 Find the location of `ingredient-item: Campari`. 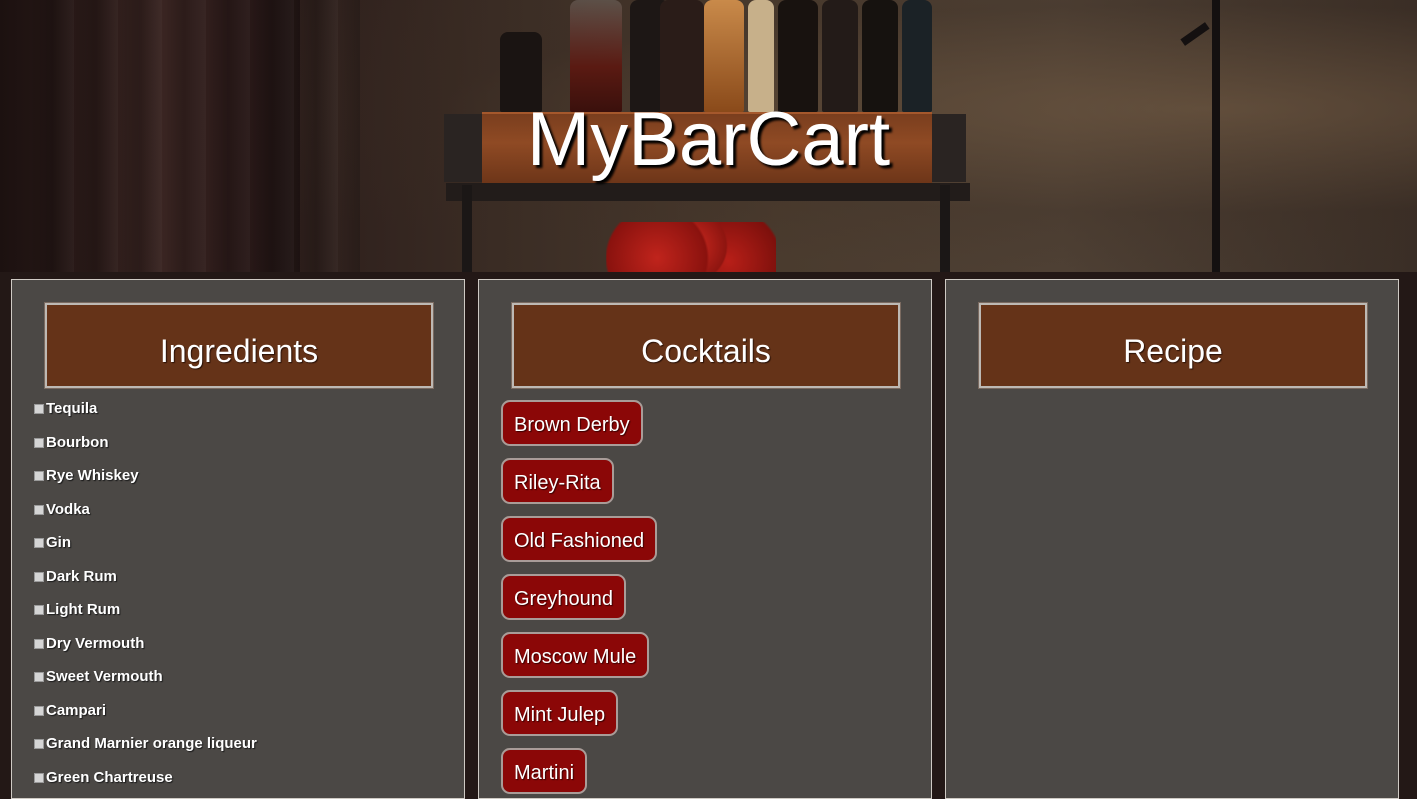

ingredient-item: Campari is located at coordinates (145, 719).